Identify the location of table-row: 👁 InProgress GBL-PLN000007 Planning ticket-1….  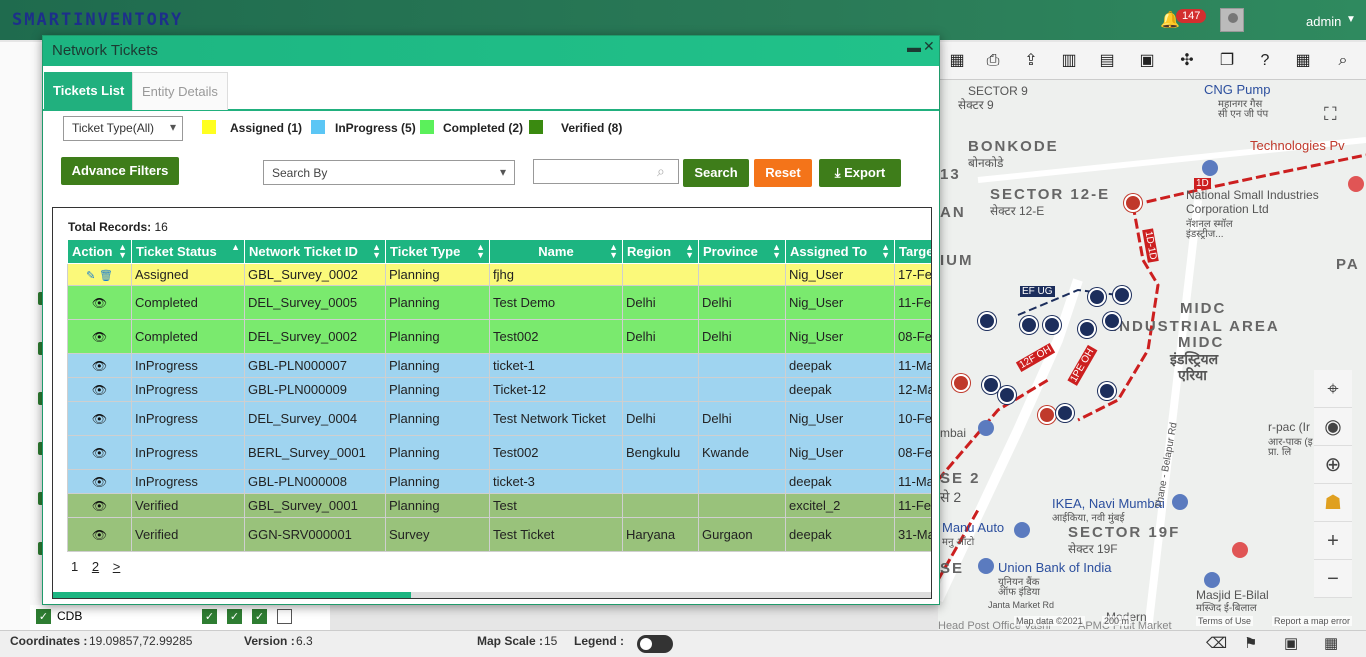
(499, 365).